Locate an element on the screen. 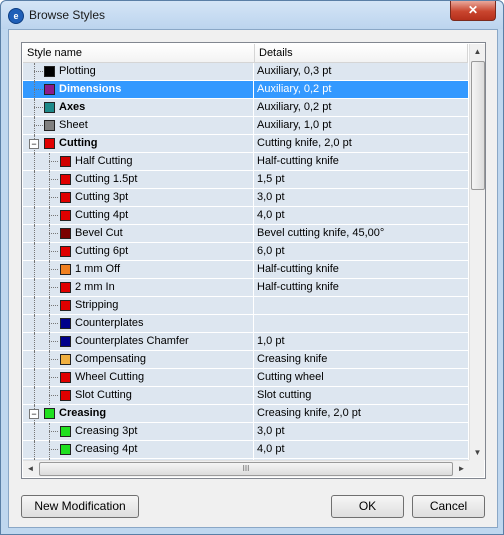 The height and width of the screenshot is (535, 504). style-row: 2 mm In Half-cutting knife is located at coordinates (245, 288).